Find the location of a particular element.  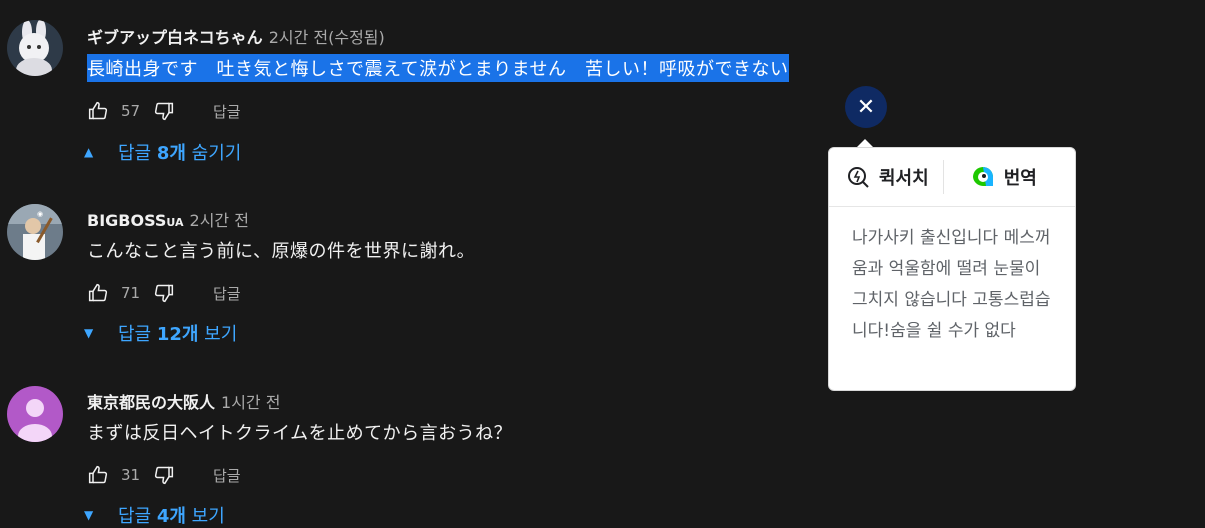

tab-translate: 번역 is located at coordinates (1003, 177).